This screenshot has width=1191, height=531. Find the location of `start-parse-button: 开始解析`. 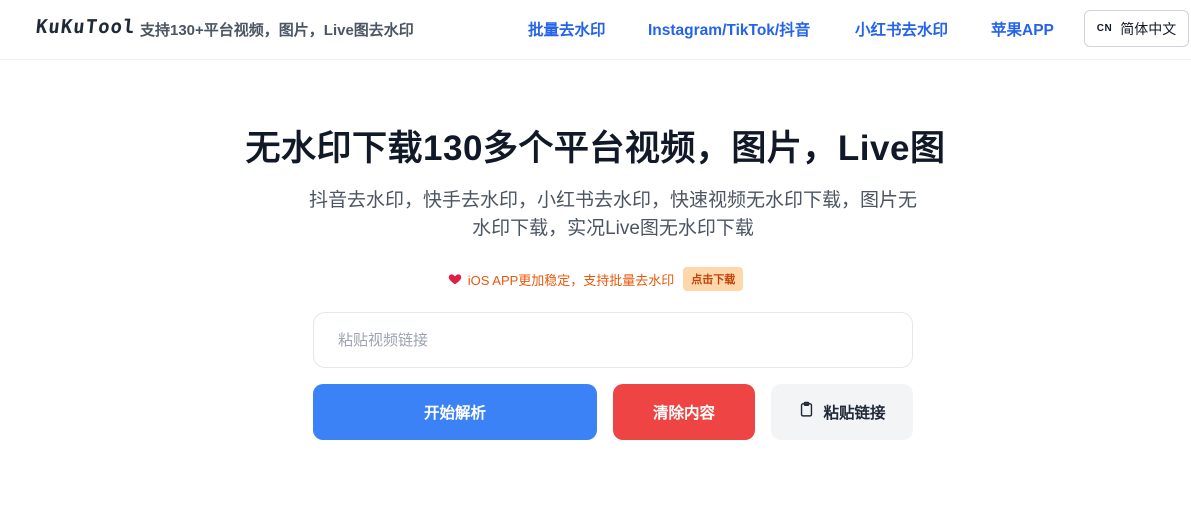

start-parse-button: 开始解析 is located at coordinates (455, 412).